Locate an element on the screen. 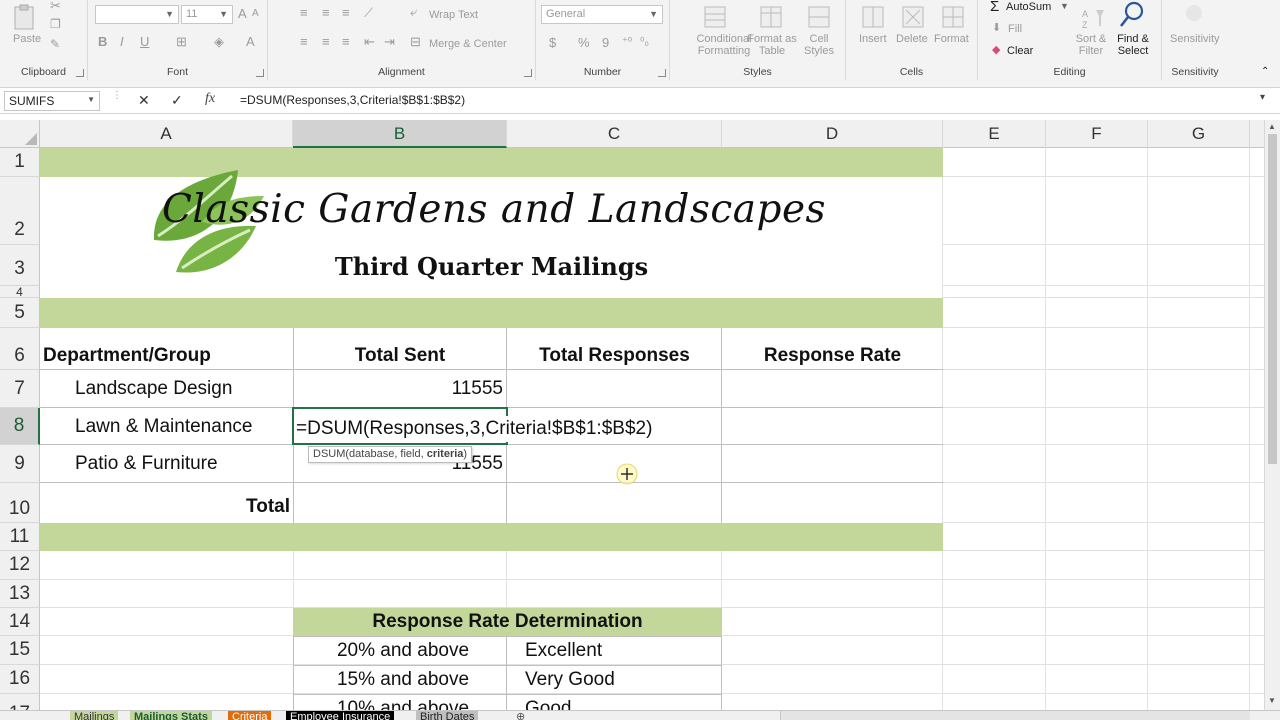 This screenshot has width=1280, height=720. font-color-icon: A is located at coordinates (250, 41).